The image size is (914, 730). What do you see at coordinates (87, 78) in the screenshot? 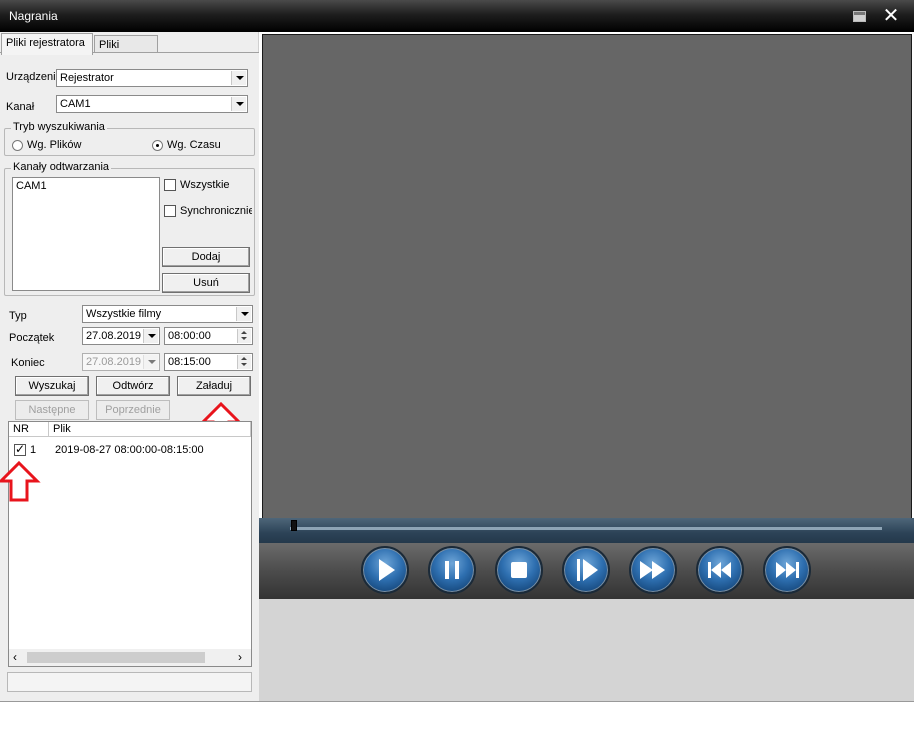
I see `device-value: Rejestrator` at bounding box center [87, 78].